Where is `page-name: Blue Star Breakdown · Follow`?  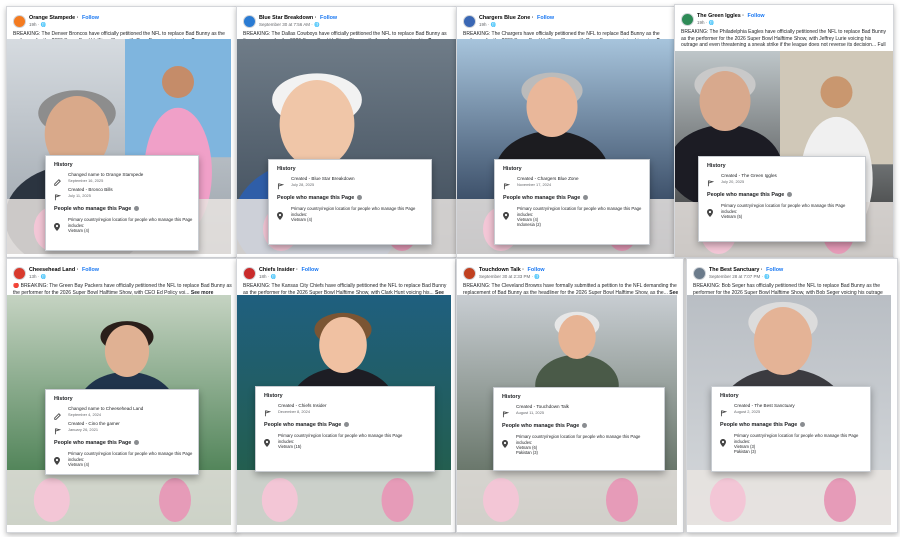
page-name: Blue Star Breakdown · Follow is located at coordinates (298, 18).